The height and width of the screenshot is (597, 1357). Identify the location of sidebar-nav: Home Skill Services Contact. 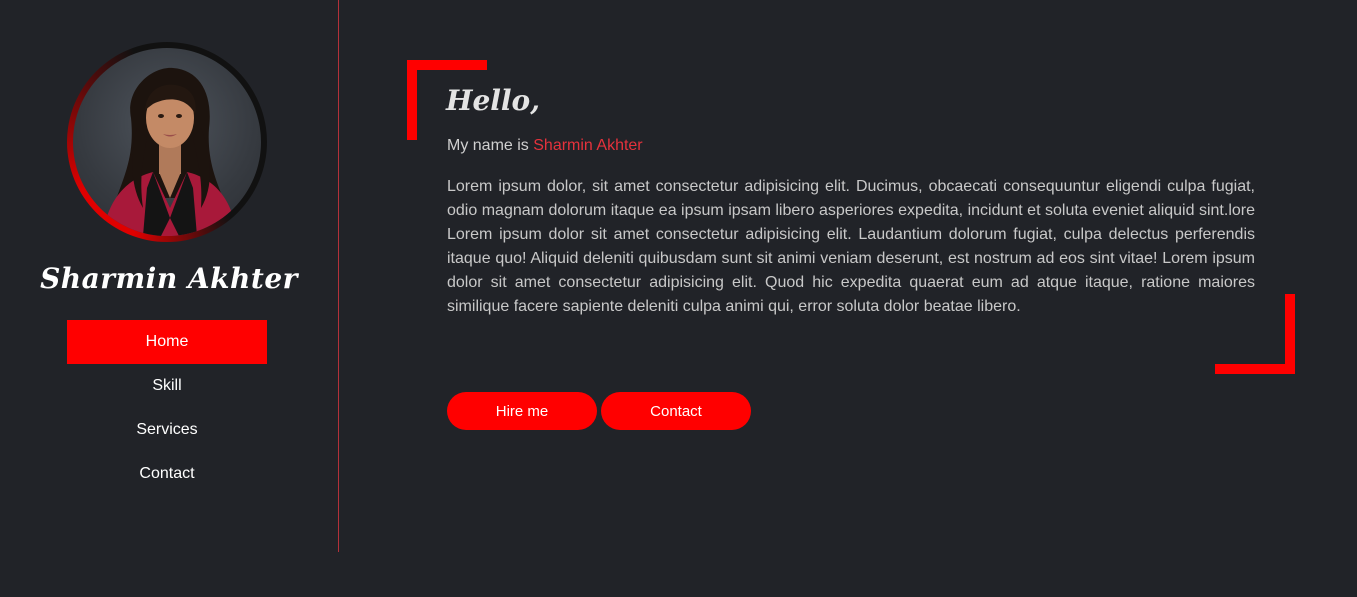
(167, 408).